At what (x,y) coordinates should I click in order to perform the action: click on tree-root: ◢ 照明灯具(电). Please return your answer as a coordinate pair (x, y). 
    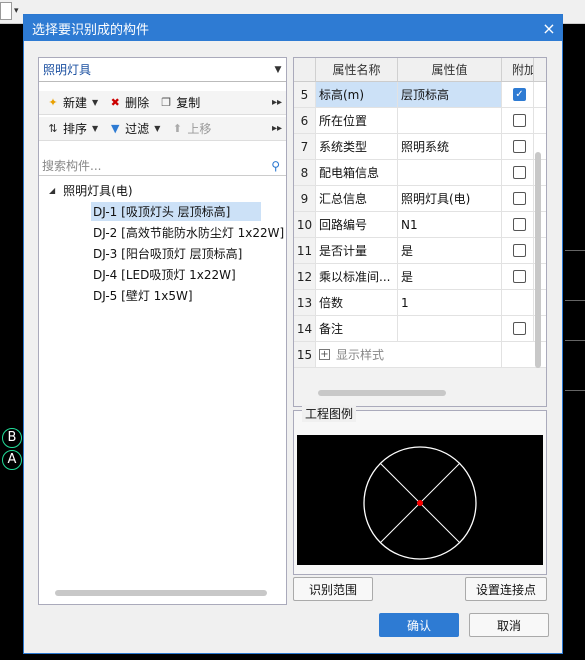
    Looking at the image, I should click on (162, 190).